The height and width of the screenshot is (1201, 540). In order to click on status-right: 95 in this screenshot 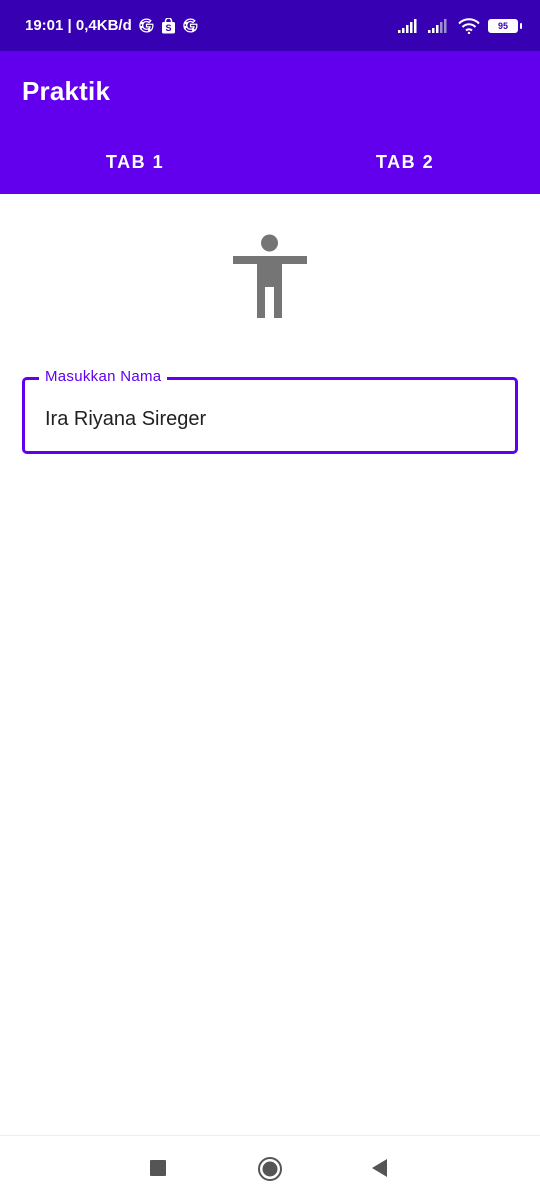, I will do `click(460, 25)`.